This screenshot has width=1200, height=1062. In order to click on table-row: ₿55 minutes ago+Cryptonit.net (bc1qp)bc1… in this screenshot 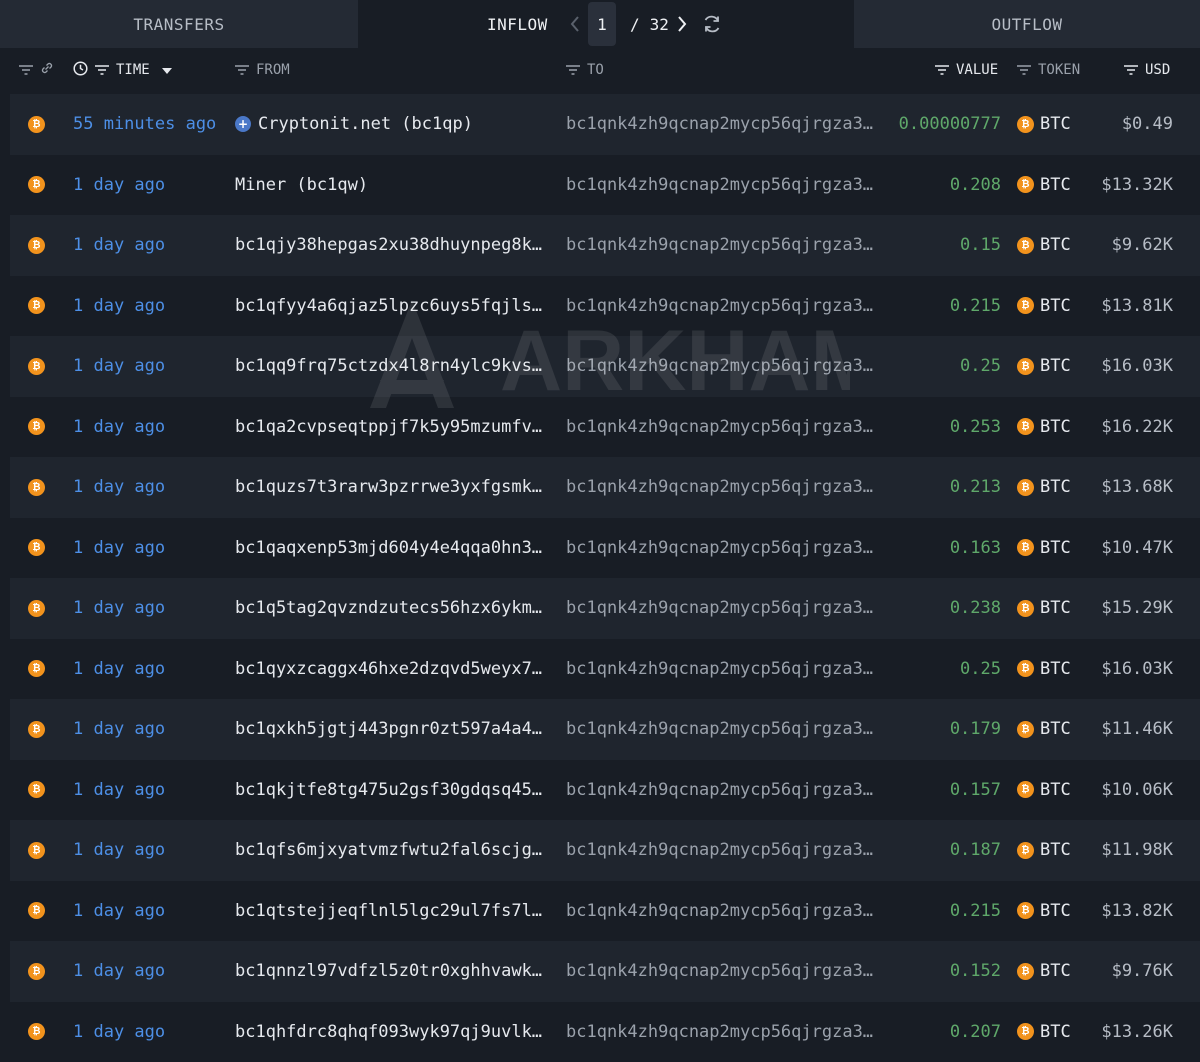, I will do `click(605, 124)`.